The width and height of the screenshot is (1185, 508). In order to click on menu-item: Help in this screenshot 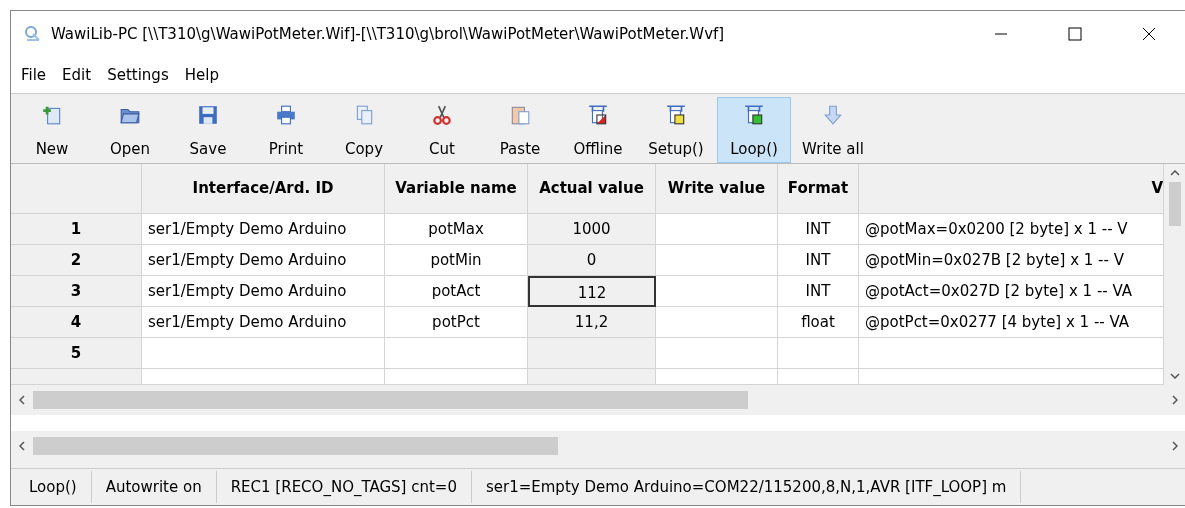, I will do `click(201, 75)`.